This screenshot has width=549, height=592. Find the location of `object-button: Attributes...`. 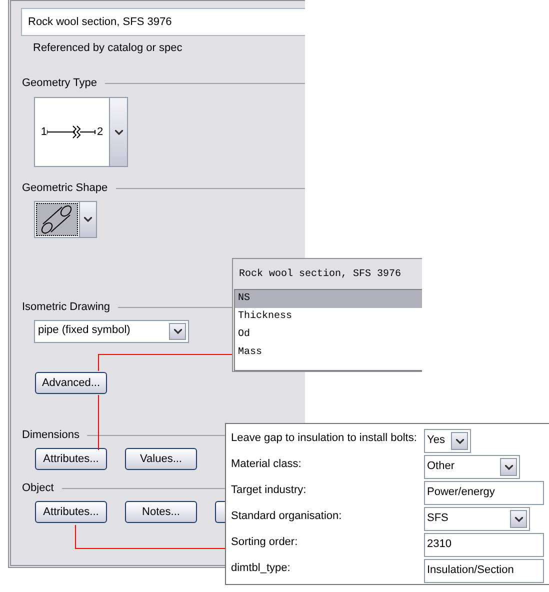

object-button: Attributes... is located at coordinates (71, 512).